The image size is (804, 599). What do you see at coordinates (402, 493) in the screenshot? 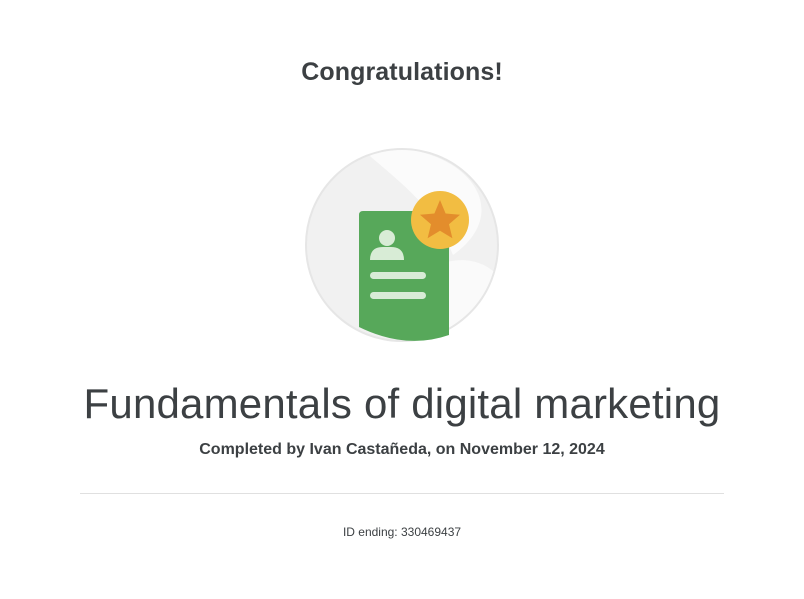
I see `divider` at bounding box center [402, 493].